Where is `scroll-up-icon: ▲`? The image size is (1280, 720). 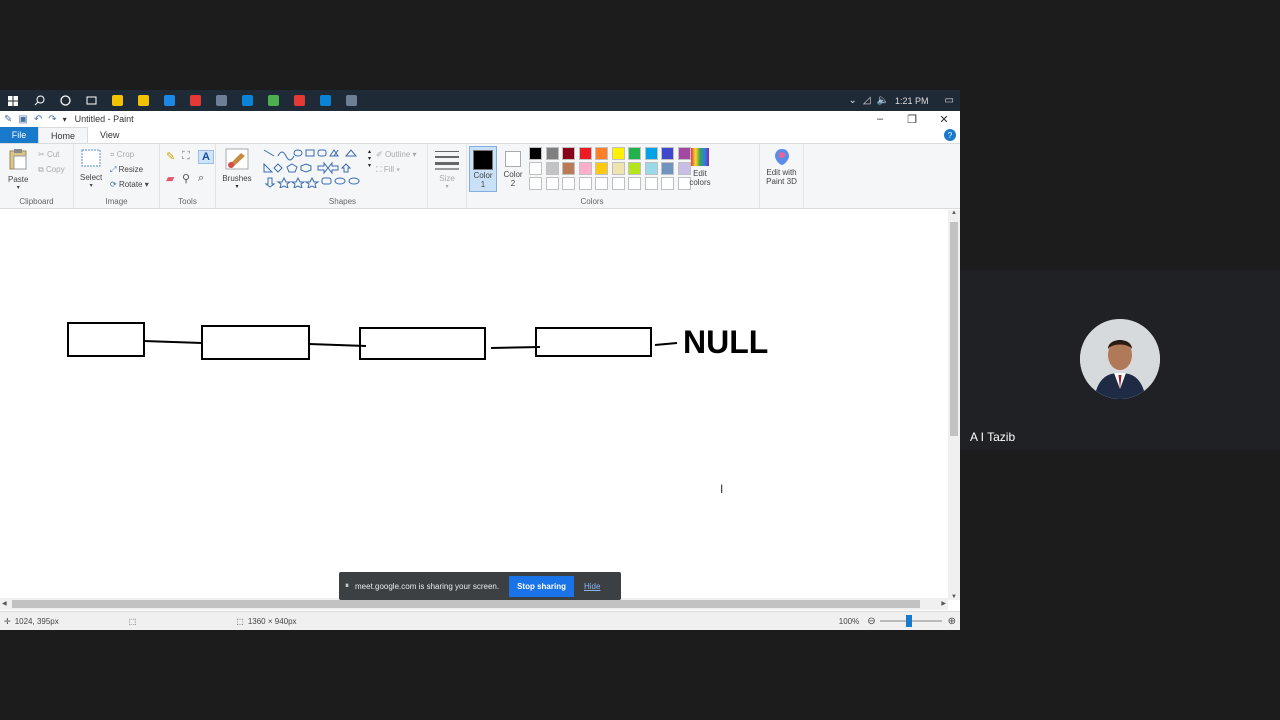
scroll-up-icon: ▲ is located at coordinates (954, 213).